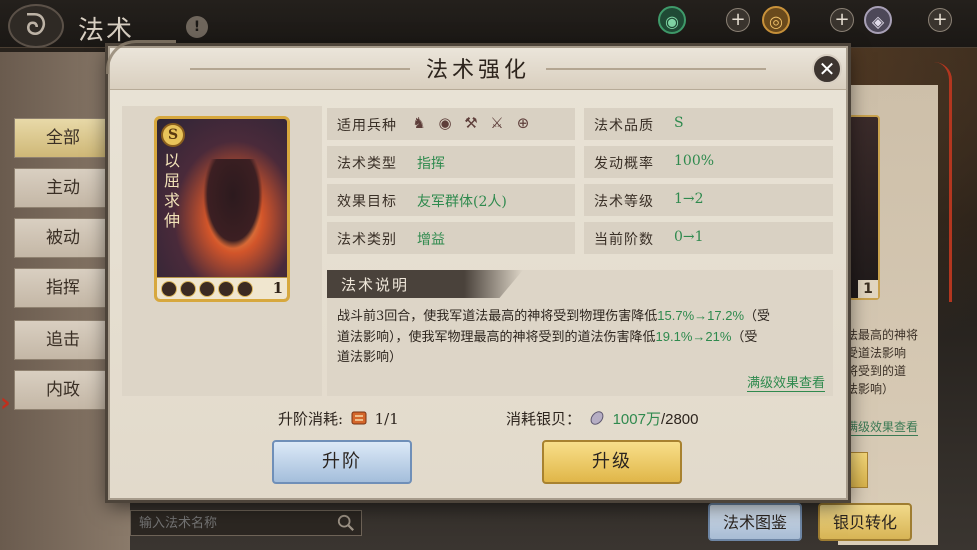 This screenshot has height=550, width=977. I want to click on target-icon: ⊕, so click(523, 123).